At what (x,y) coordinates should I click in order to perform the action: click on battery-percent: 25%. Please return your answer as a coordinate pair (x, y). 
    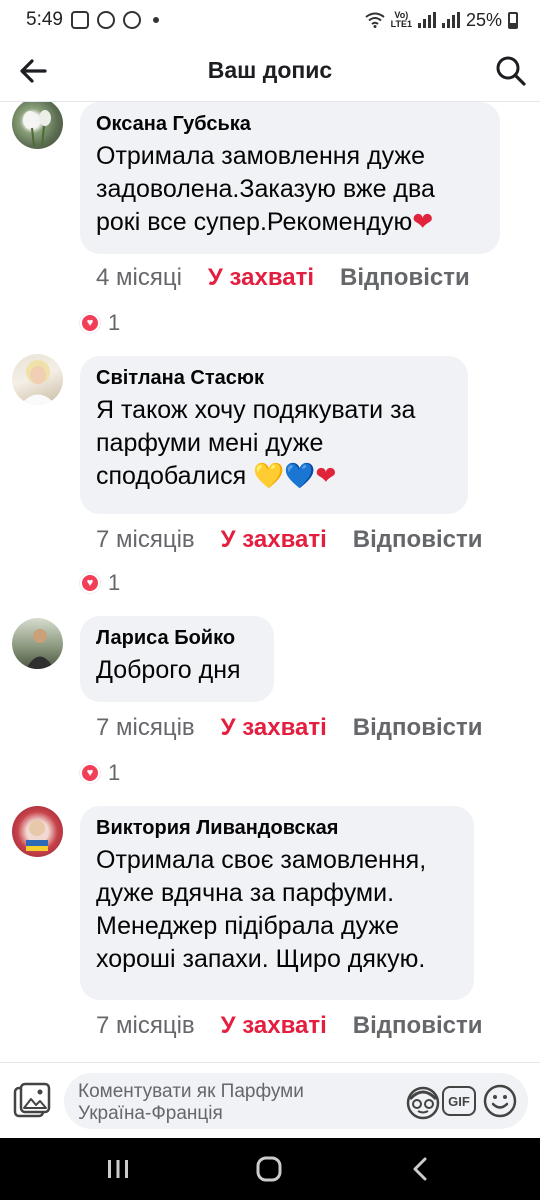
    Looking at the image, I should click on (483, 19).